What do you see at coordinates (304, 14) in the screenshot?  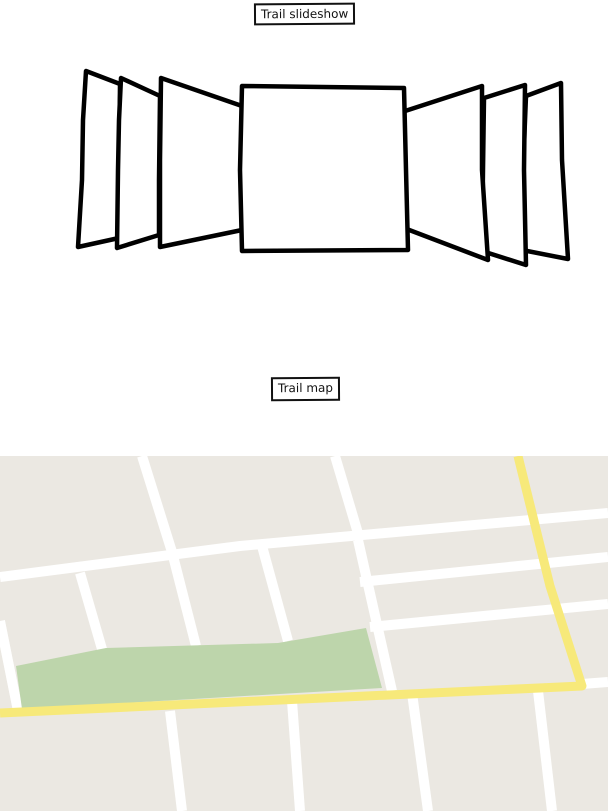 I see `slideshow-label: Trail slideshow` at bounding box center [304, 14].